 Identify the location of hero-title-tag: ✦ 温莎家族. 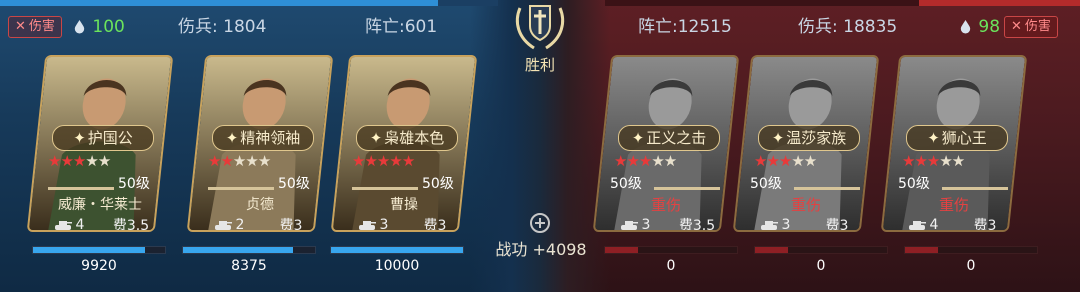
(809, 138).